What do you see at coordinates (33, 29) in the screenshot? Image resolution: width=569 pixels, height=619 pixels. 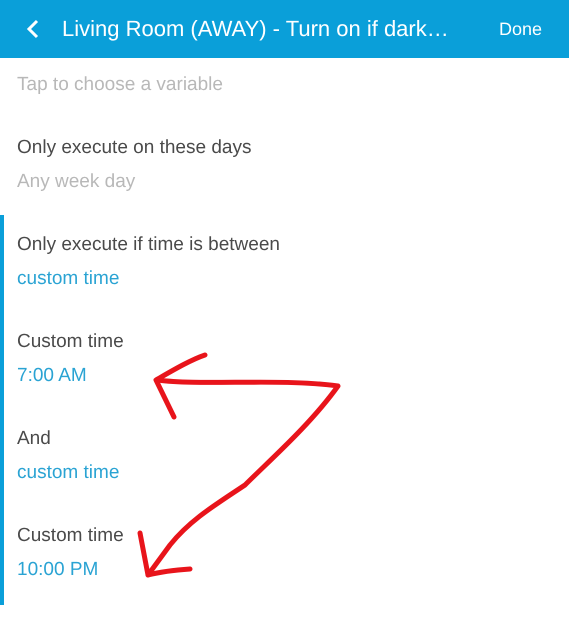 I see `back-icon` at bounding box center [33, 29].